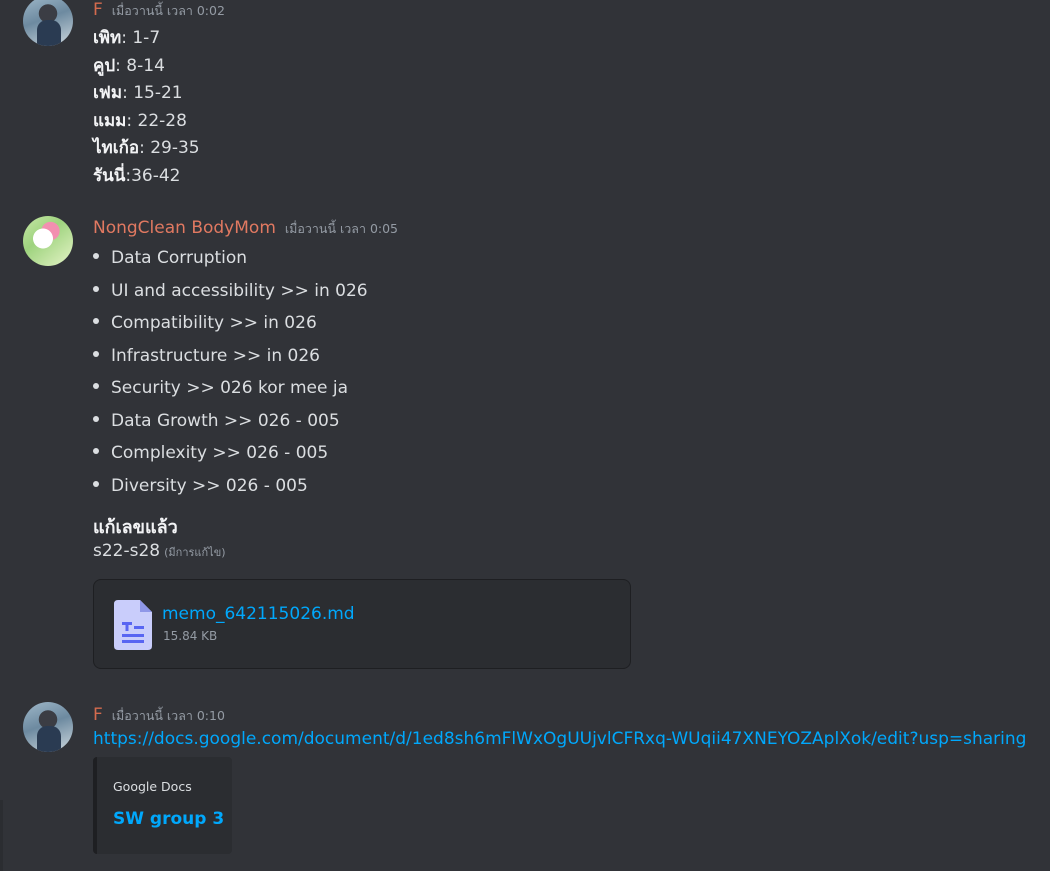  I want to click on note-text: s22-s28, so click(127, 551).